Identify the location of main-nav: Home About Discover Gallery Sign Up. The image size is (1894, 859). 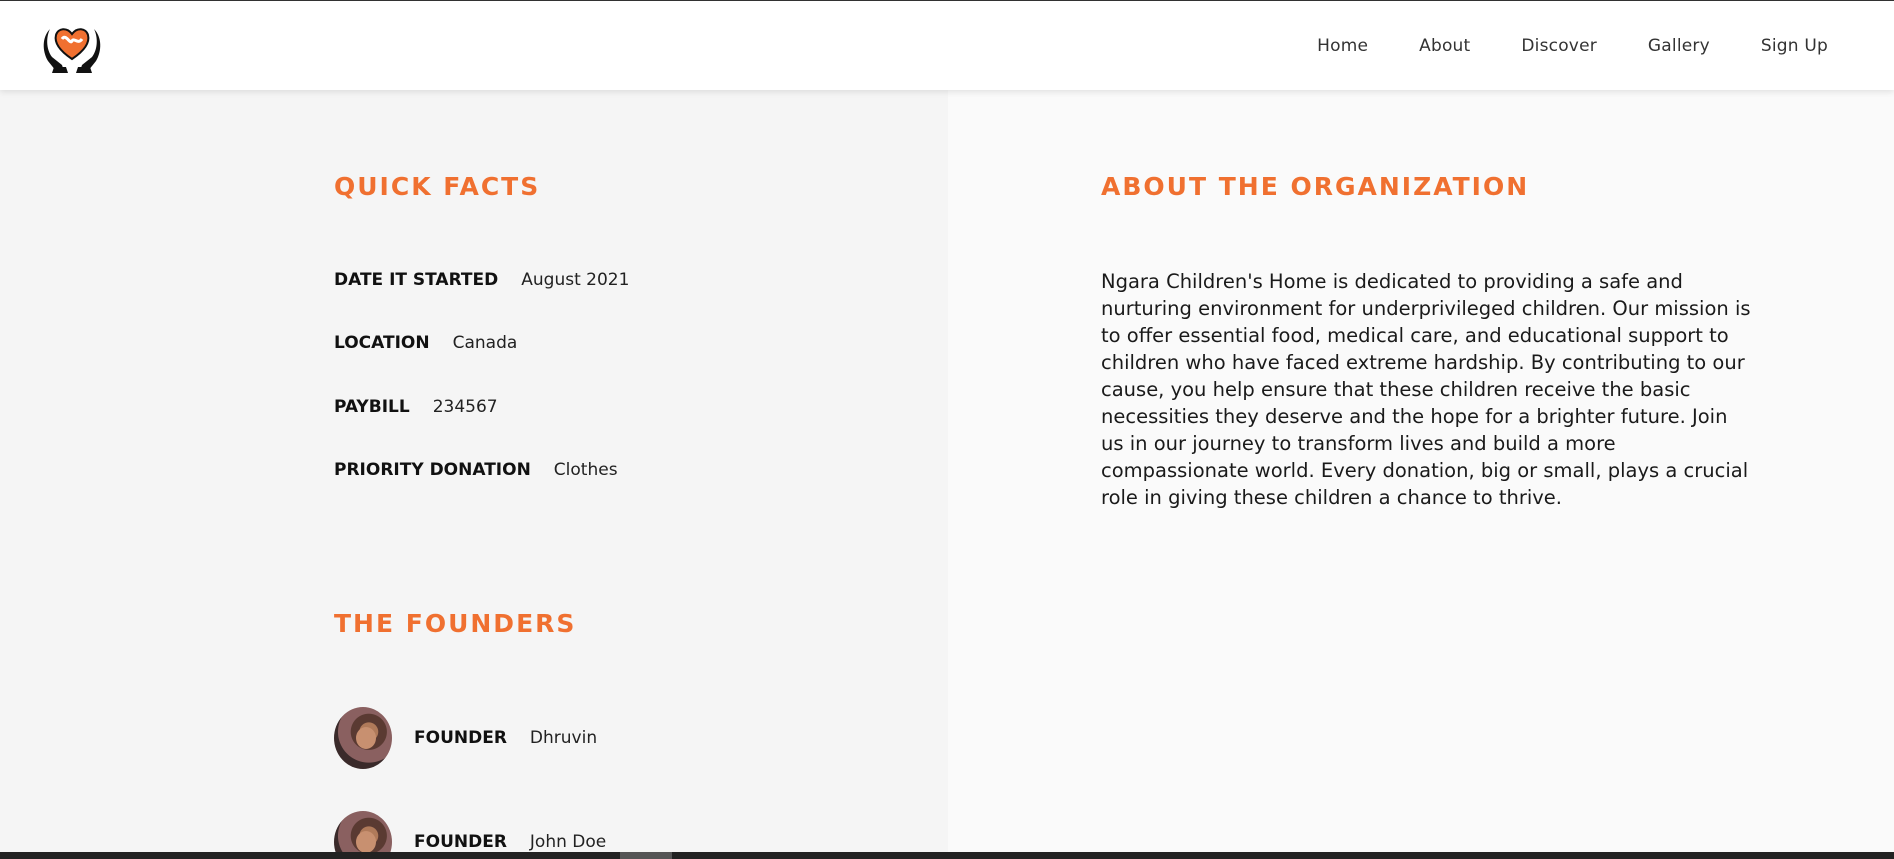
(1547, 45).